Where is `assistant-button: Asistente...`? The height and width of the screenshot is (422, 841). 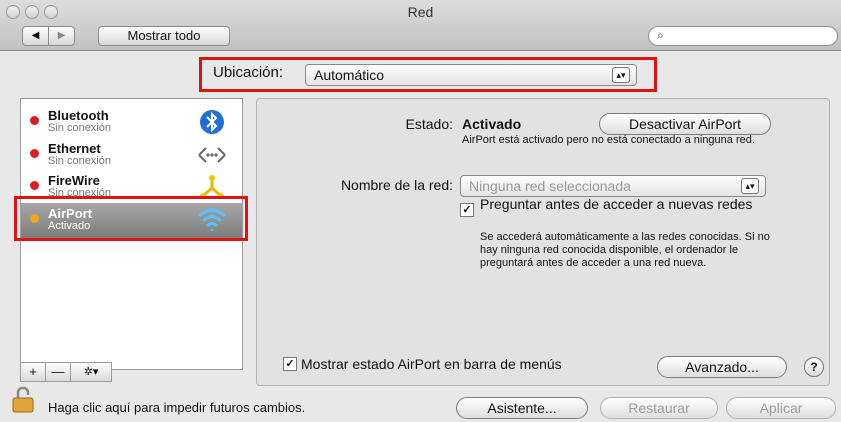 assistant-button: Asistente... is located at coordinates (522, 408).